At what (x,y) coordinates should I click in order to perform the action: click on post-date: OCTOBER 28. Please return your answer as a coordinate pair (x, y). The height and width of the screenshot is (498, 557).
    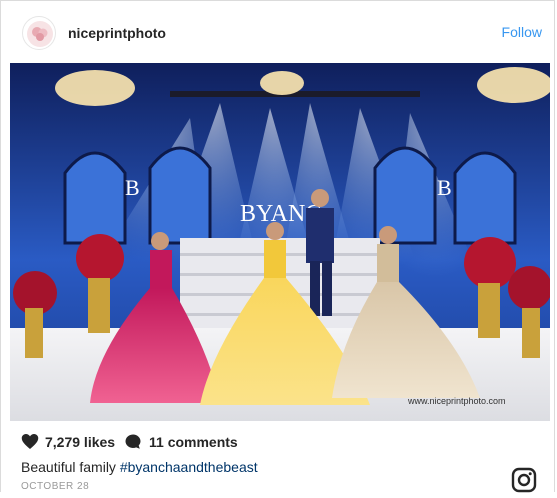
    Looking at the image, I should click on (55, 486).